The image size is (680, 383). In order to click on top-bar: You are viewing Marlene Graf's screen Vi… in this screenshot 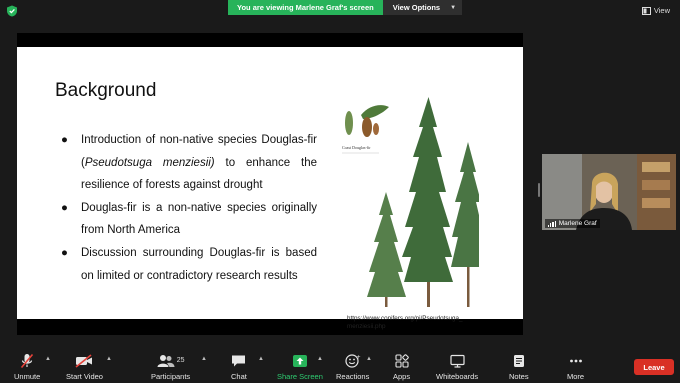, I will do `click(340, 11)`.